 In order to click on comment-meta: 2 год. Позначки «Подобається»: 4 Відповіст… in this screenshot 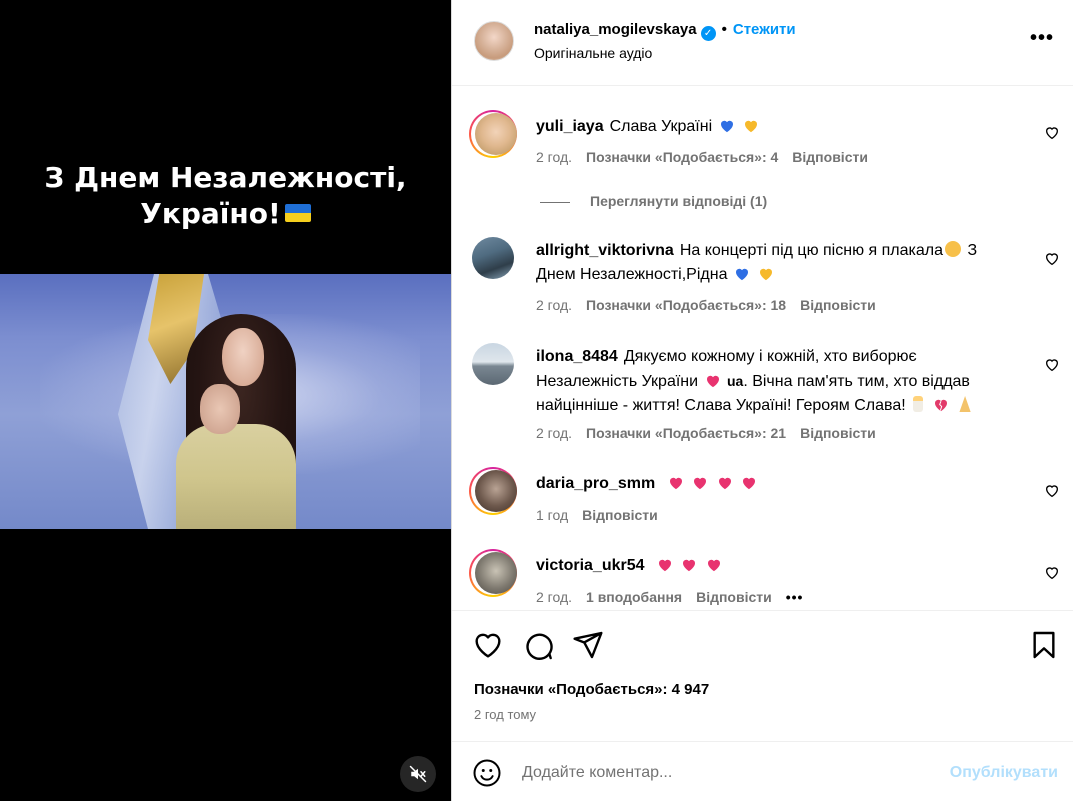, I will do `click(709, 157)`.